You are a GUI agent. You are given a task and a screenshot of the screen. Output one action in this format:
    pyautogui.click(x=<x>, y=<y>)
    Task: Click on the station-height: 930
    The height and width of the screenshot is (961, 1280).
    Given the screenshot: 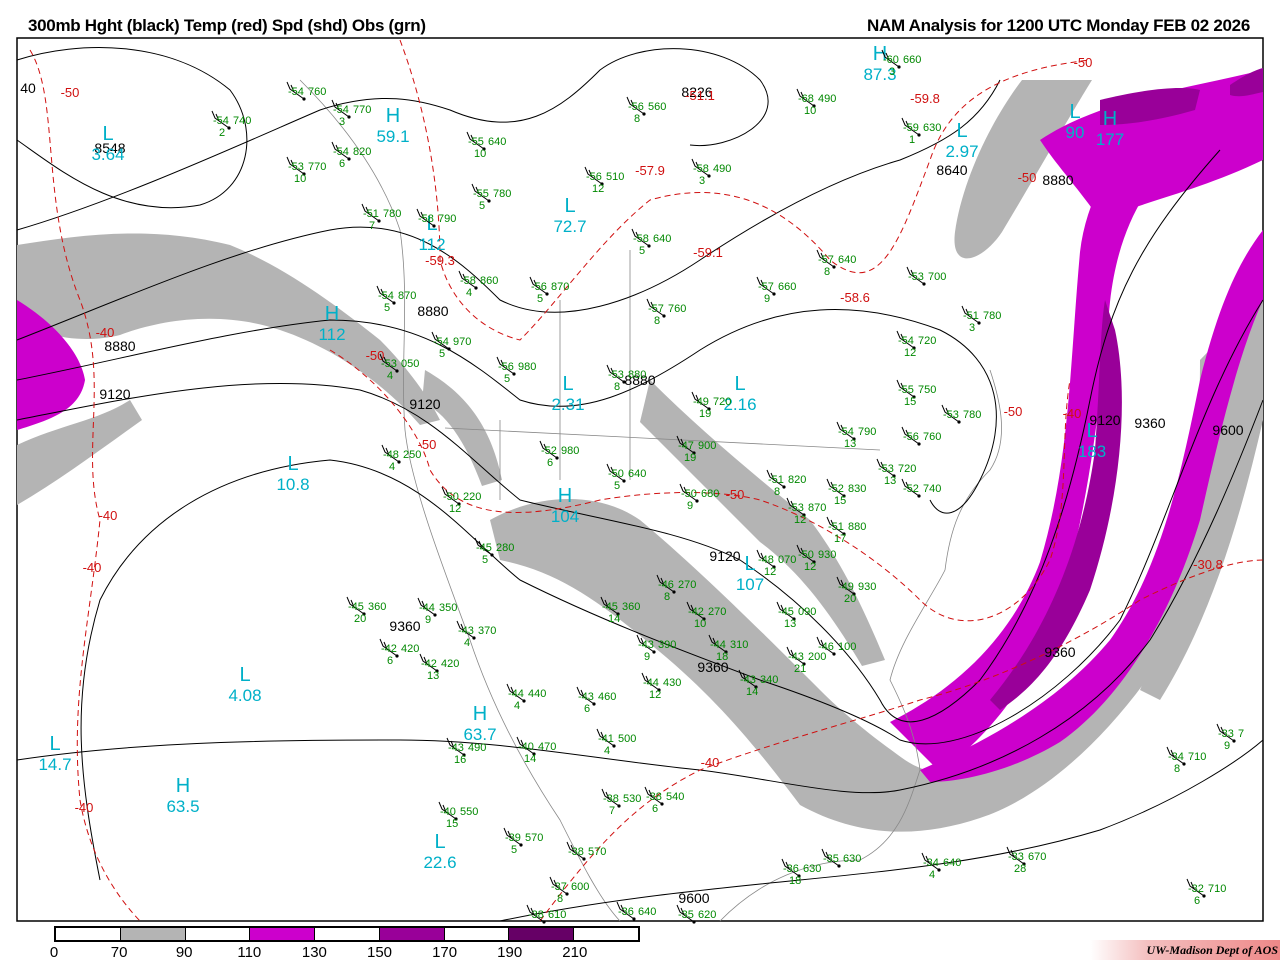 What is the action you would take?
    pyautogui.click(x=827, y=555)
    